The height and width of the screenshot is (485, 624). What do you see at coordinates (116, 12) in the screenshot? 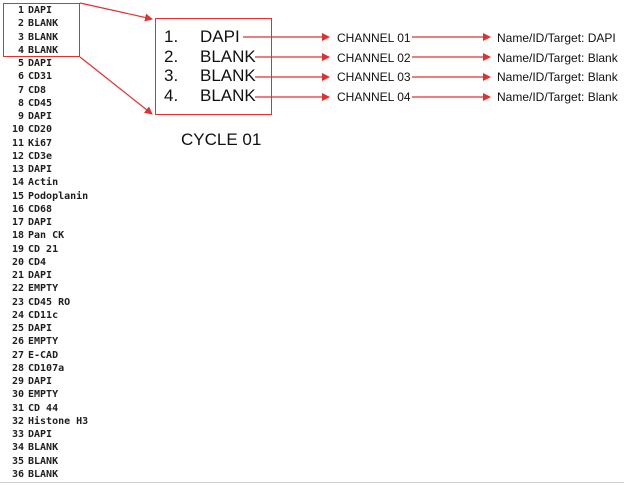
I see `arrow-to-cycle-top` at bounding box center [116, 12].